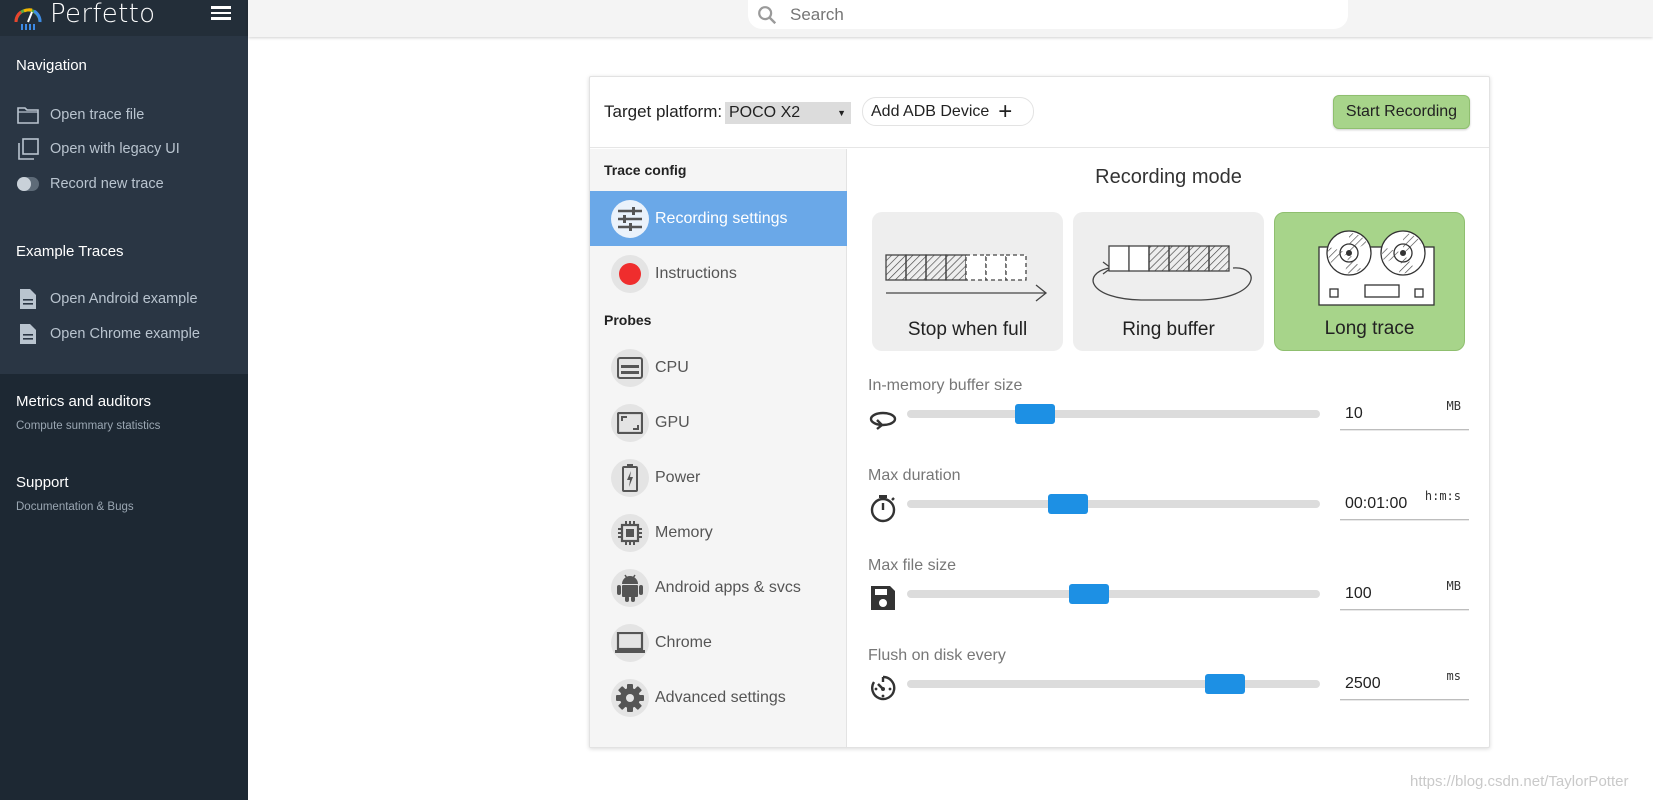 The image size is (1653, 800). What do you see at coordinates (718, 367) in the screenshot?
I see `probe-item-cpu: CPU` at bounding box center [718, 367].